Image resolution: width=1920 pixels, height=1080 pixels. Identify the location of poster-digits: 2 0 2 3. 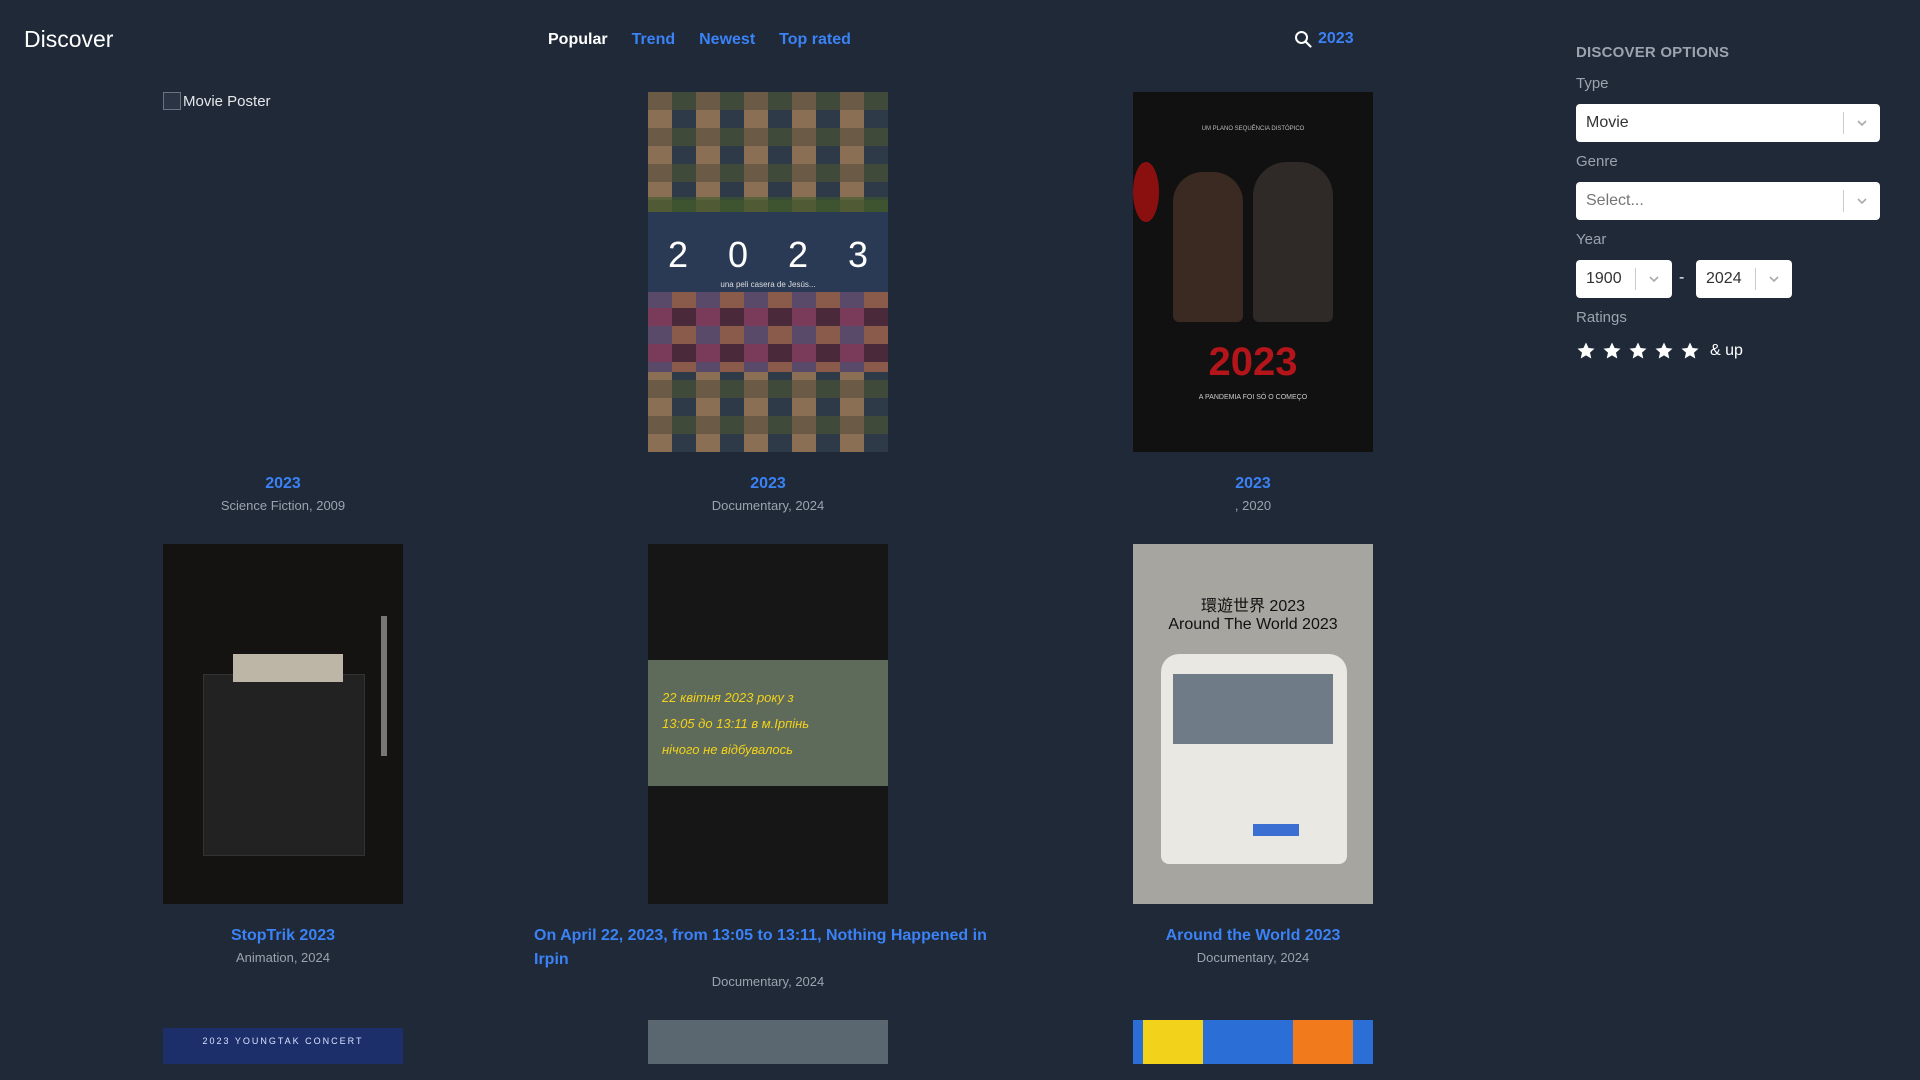
(768, 255).